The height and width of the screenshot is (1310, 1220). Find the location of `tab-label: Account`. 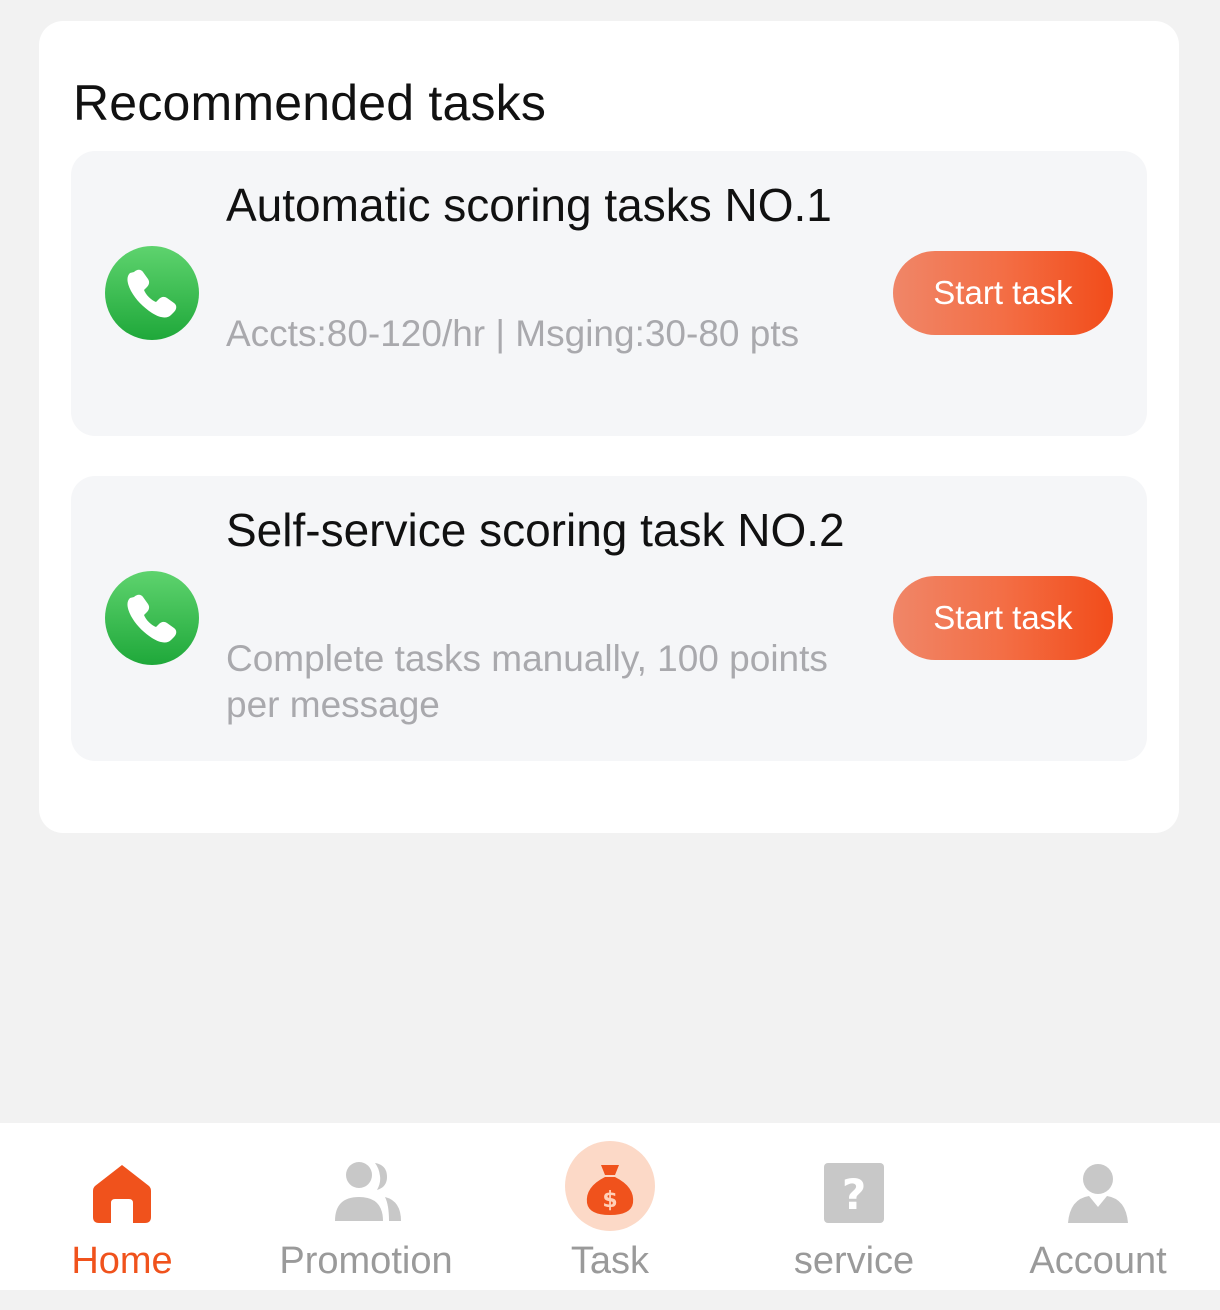

tab-label: Account is located at coordinates (1098, 1261).